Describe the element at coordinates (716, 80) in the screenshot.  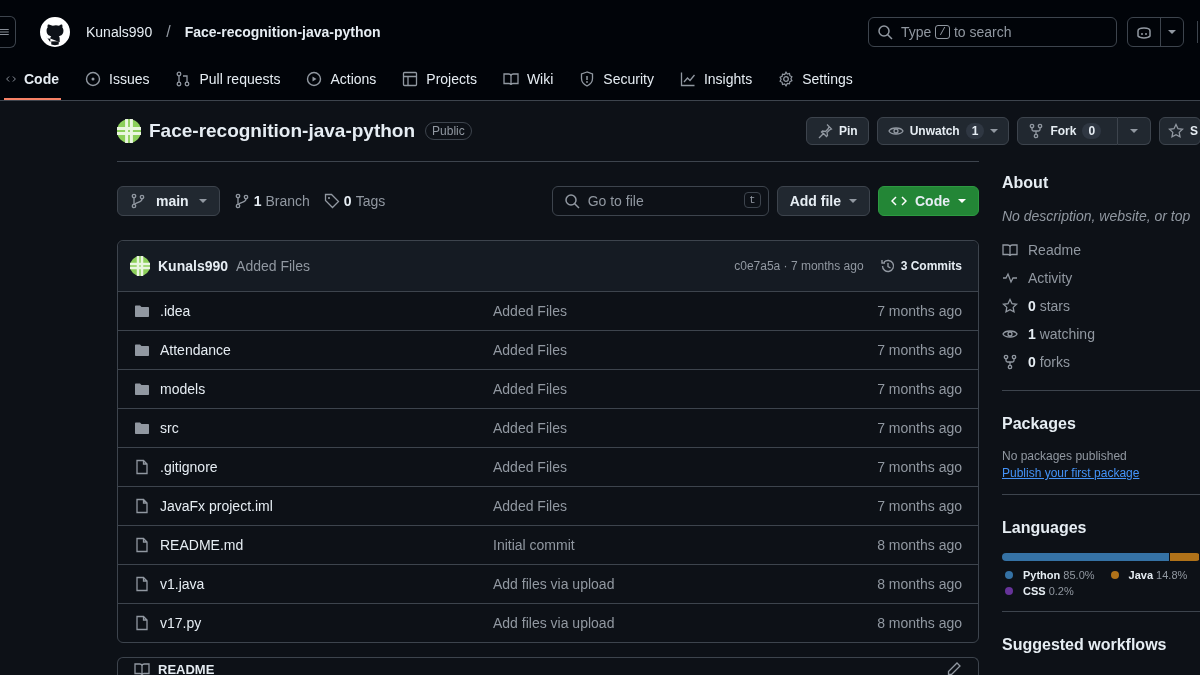
I see `repo-tab: Insights` at that location.